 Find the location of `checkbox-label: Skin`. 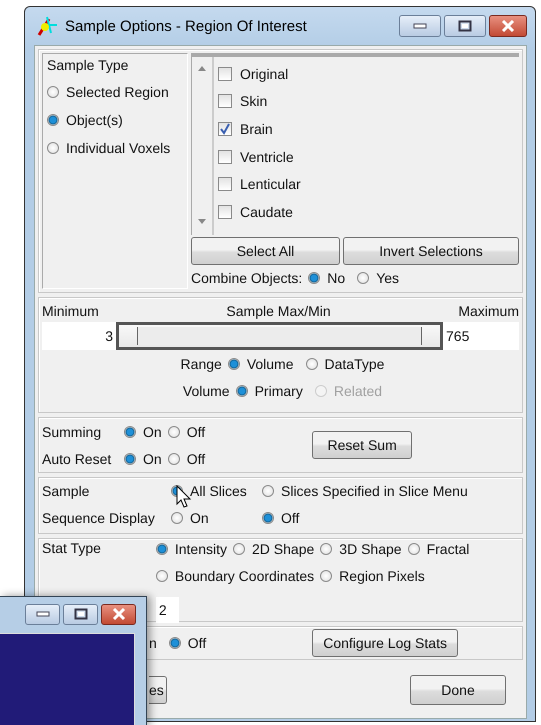

checkbox-label: Skin is located at coordinates (254, 101).